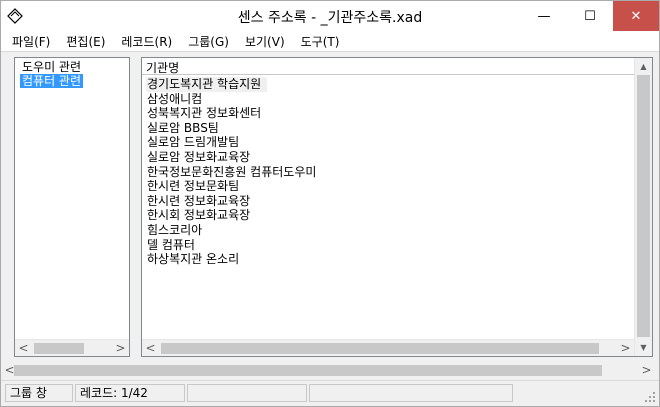 The height and width of the screenshot is (407, 660). Describe the element at coordinates (265, 41) in the screenshot. I see `menu-view: 보기(V)` at that location.